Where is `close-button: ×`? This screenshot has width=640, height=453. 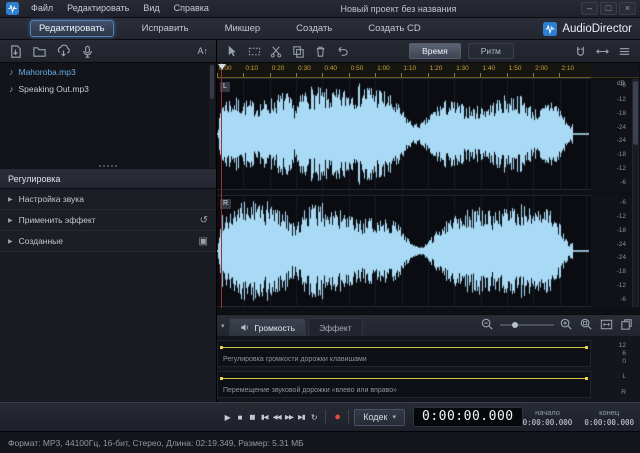 close-button: × is located at coordinates (627, 8).